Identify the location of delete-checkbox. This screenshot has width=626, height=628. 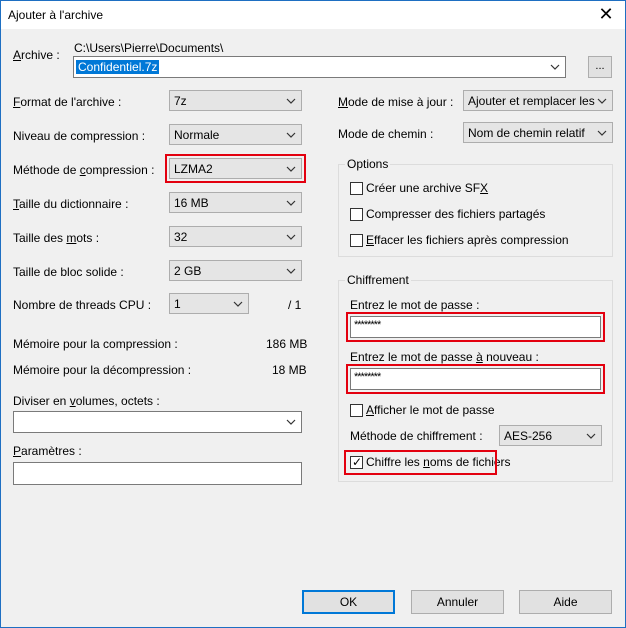
(356, 240).